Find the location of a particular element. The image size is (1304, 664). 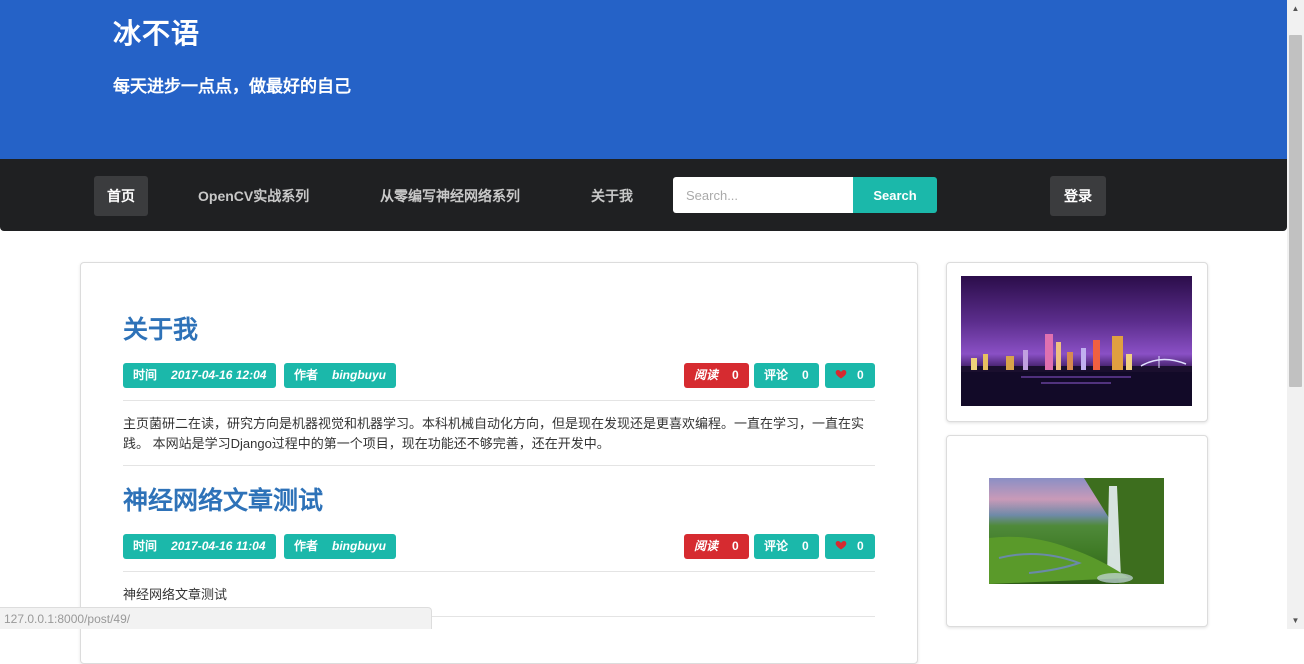

login-button: 登录 is located at coordinates (1078, 196).